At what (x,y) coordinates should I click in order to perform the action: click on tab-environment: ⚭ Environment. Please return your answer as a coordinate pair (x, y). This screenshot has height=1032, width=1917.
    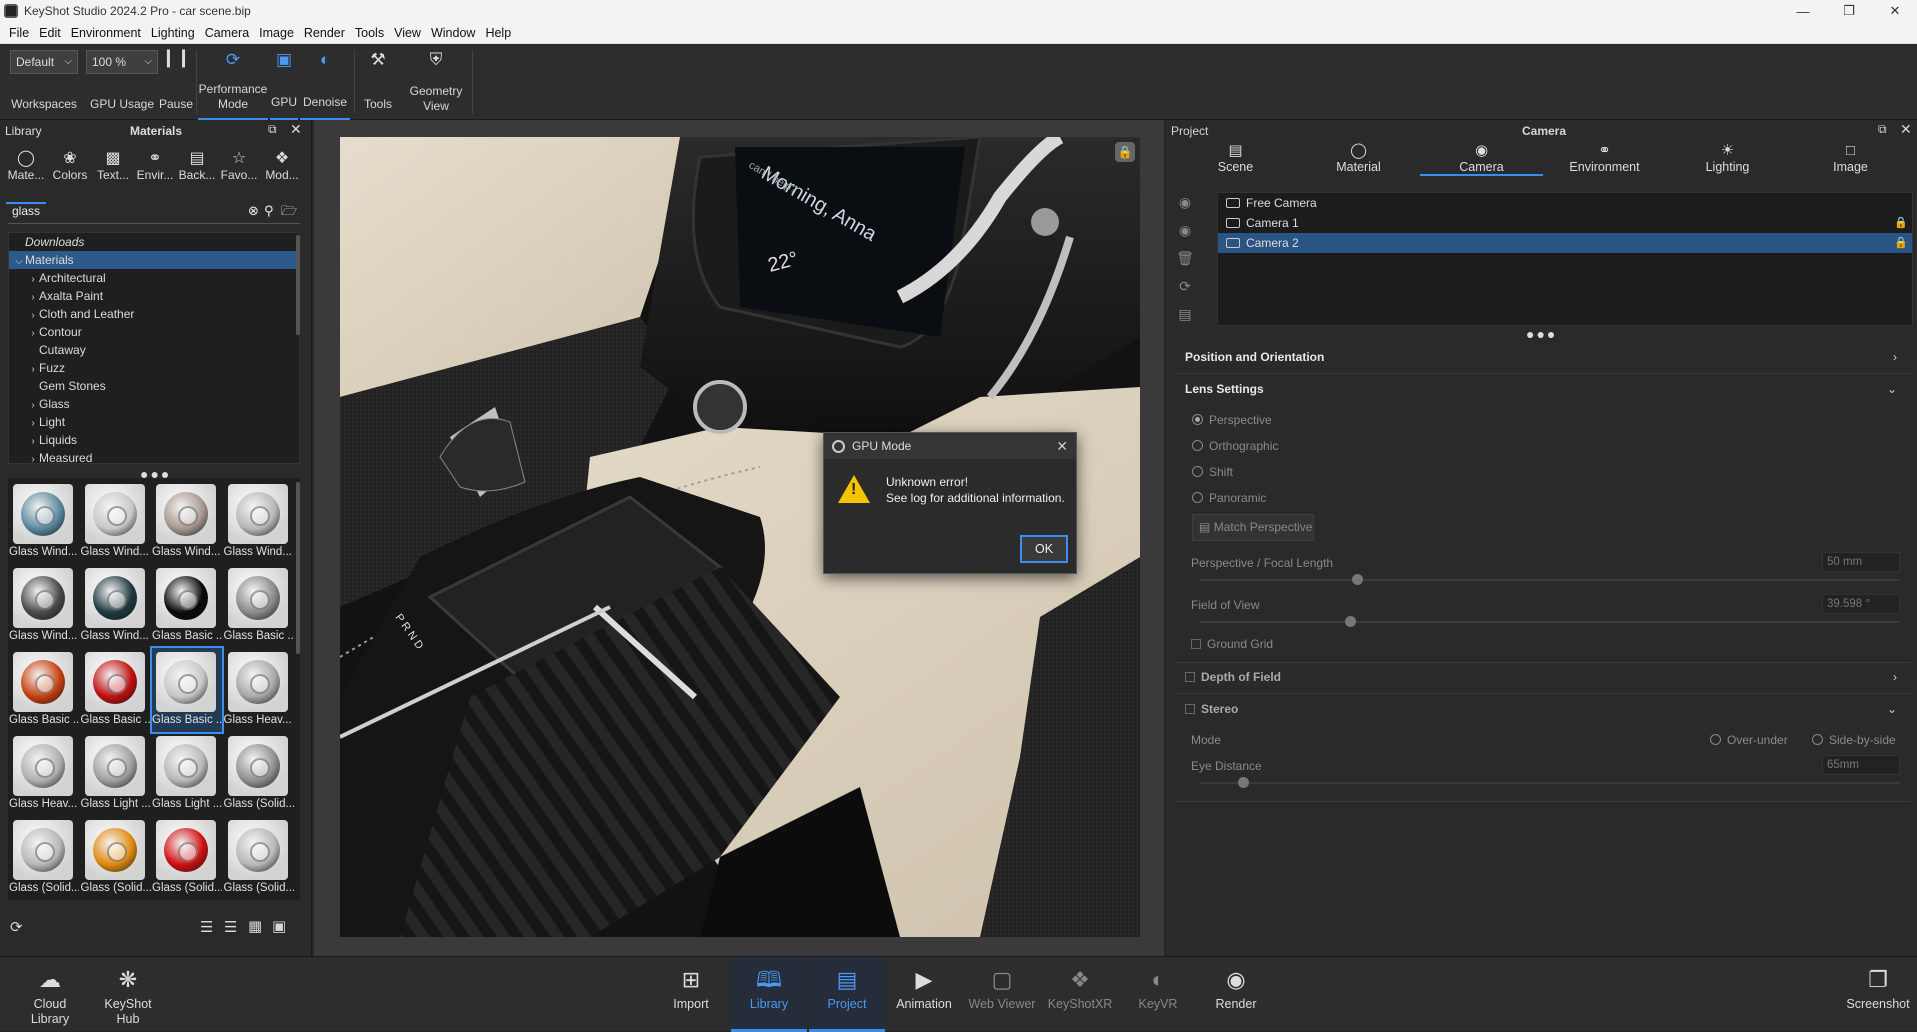
    Looking at the image, I should click on (1604, 159).